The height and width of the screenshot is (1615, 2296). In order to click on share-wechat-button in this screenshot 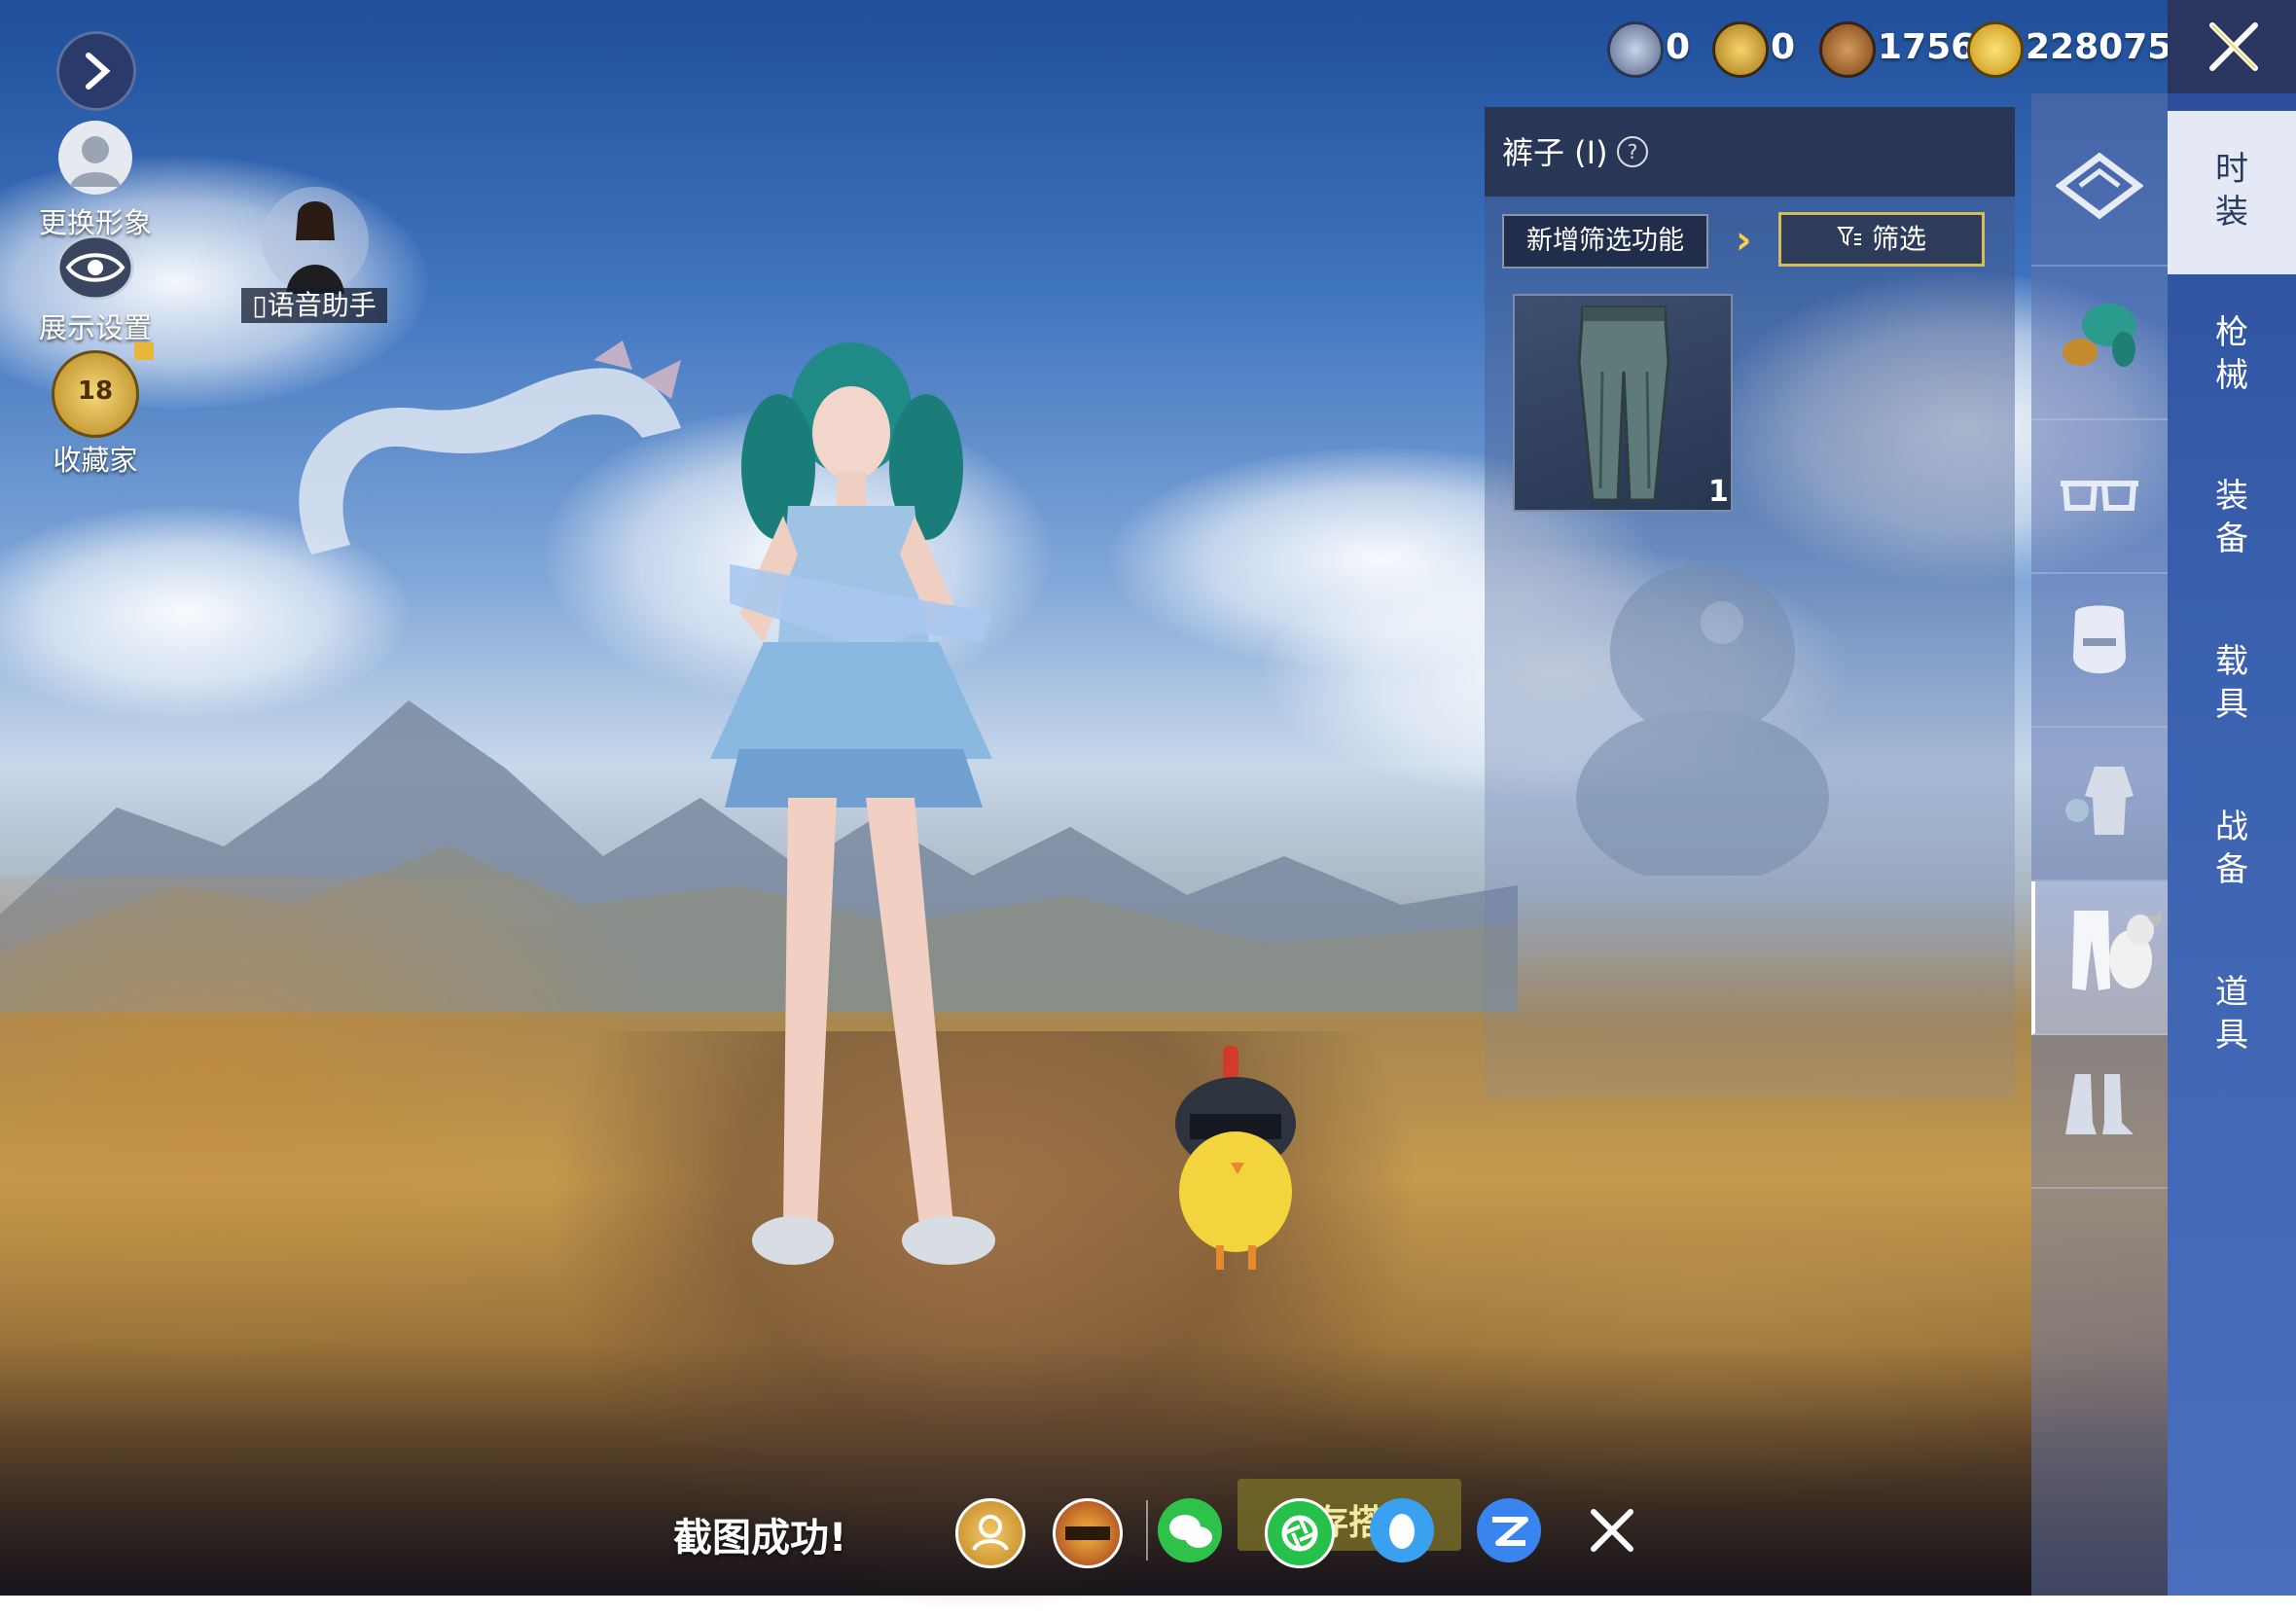, I will do `click(1190, 1530)`.